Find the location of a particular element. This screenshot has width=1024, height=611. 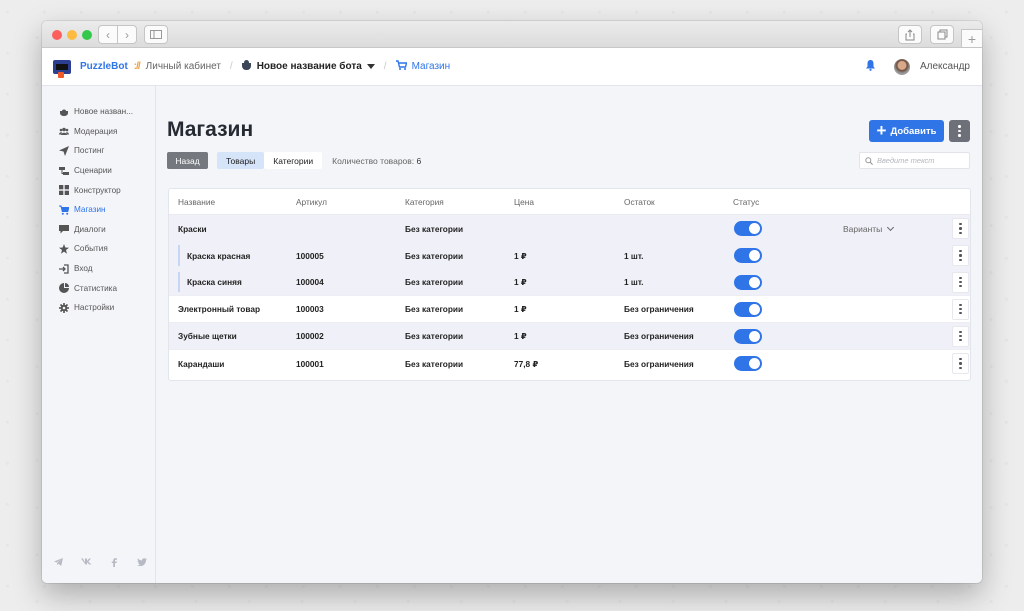

minimize-window-button is located at coordinates (72, 35).